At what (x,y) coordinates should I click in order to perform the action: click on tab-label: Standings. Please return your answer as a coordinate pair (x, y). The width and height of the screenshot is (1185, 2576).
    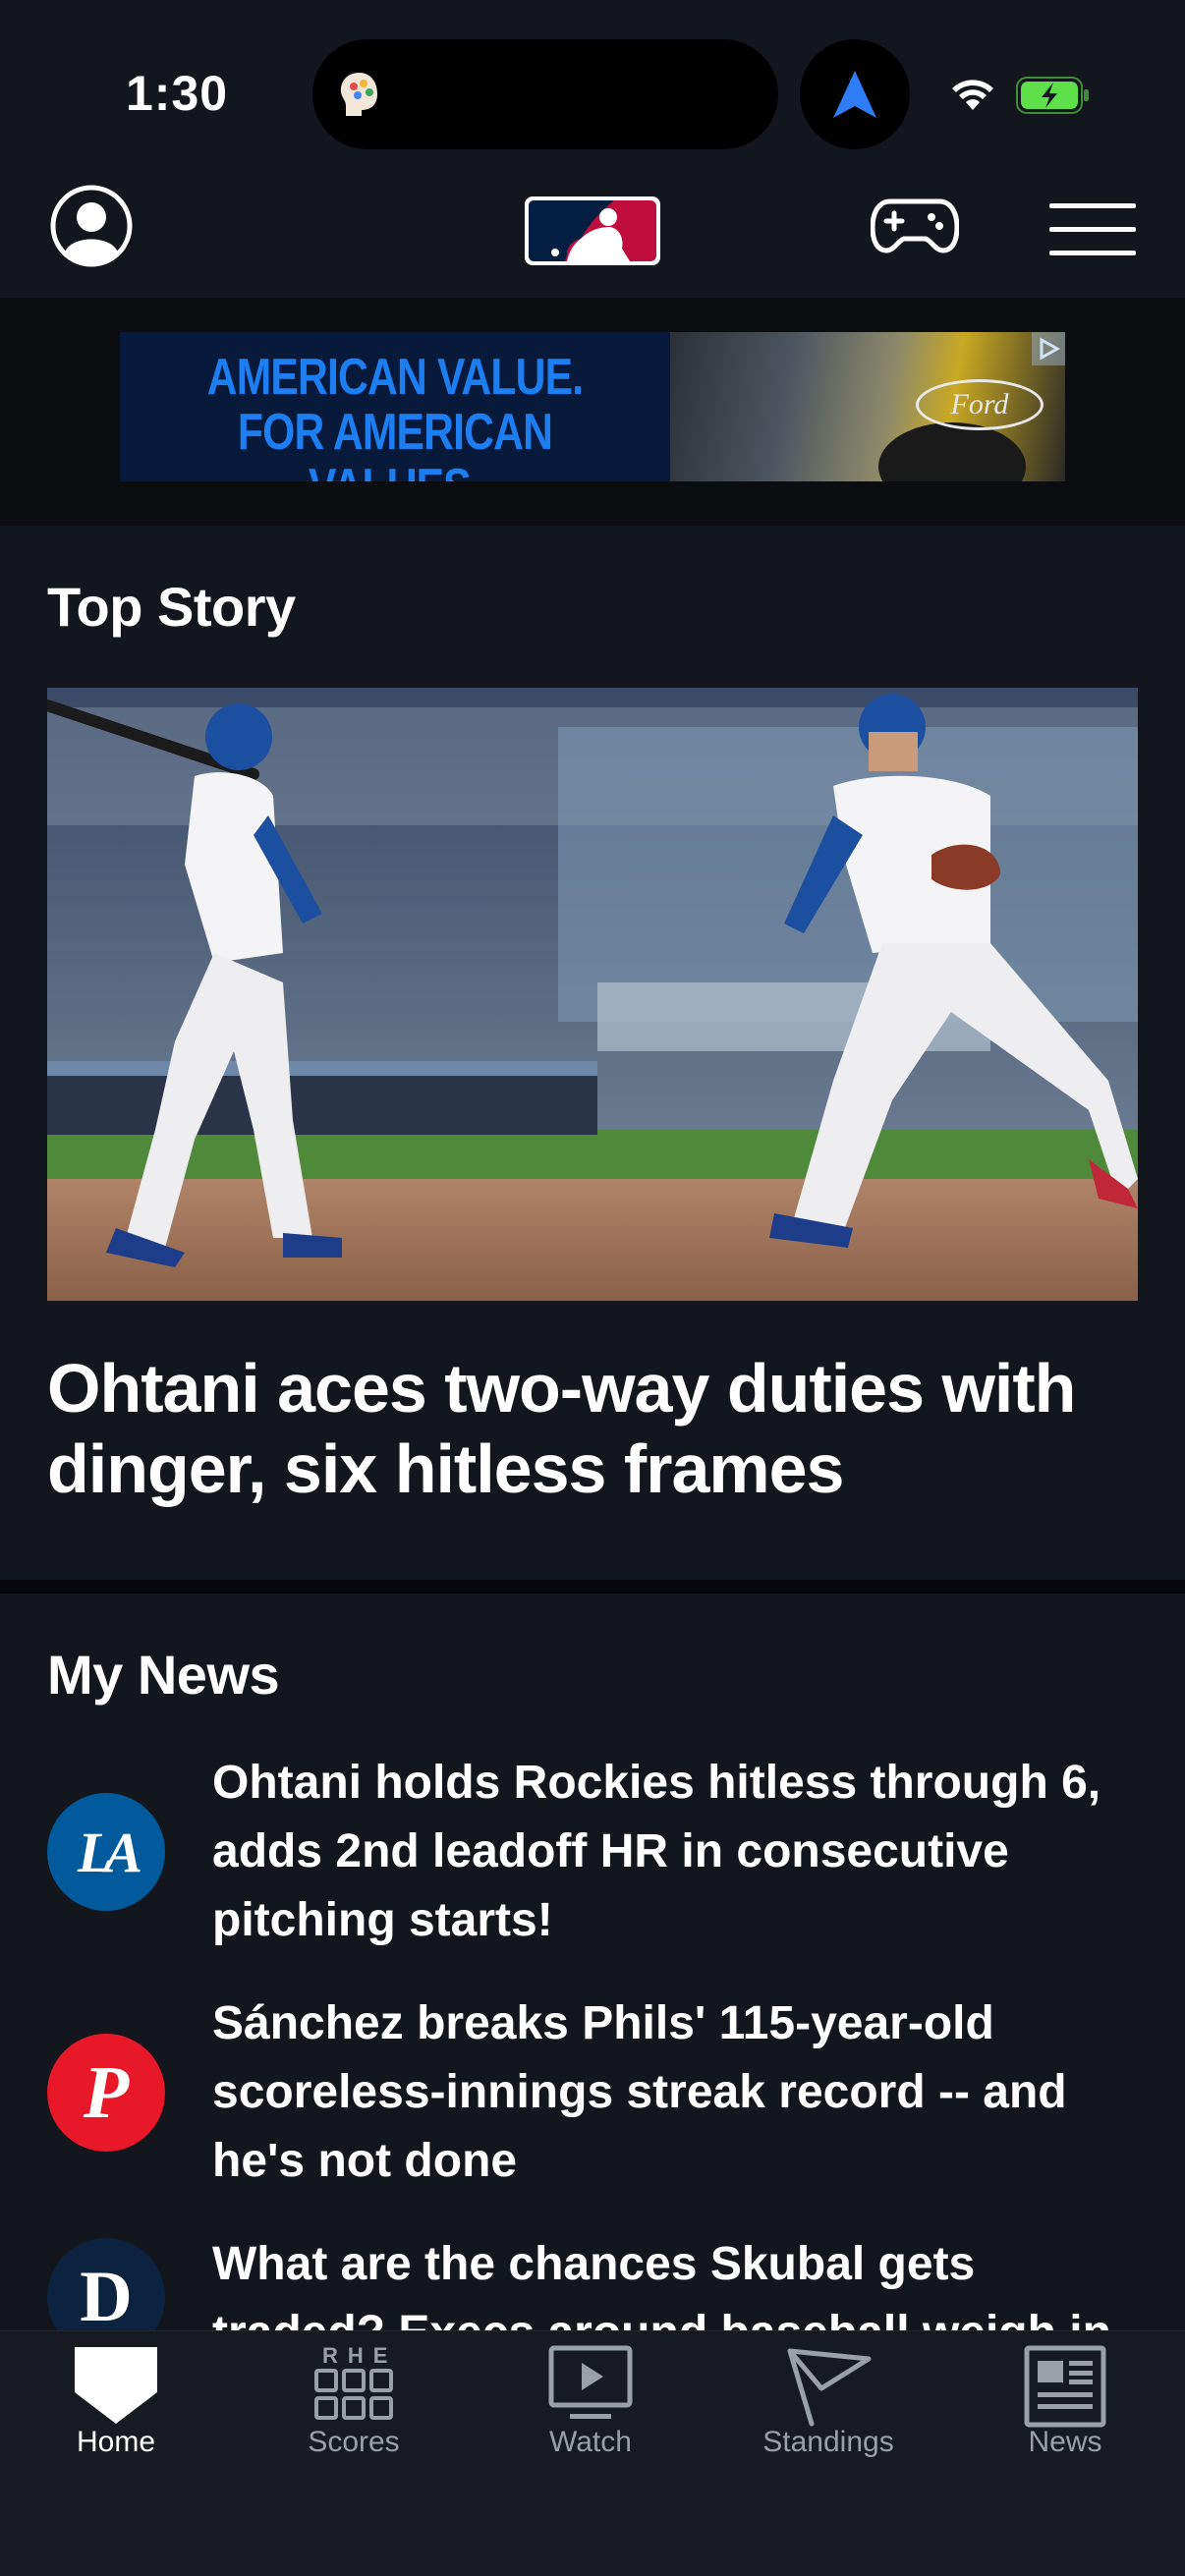
    Looking at the image, I should click on (828, 2442).